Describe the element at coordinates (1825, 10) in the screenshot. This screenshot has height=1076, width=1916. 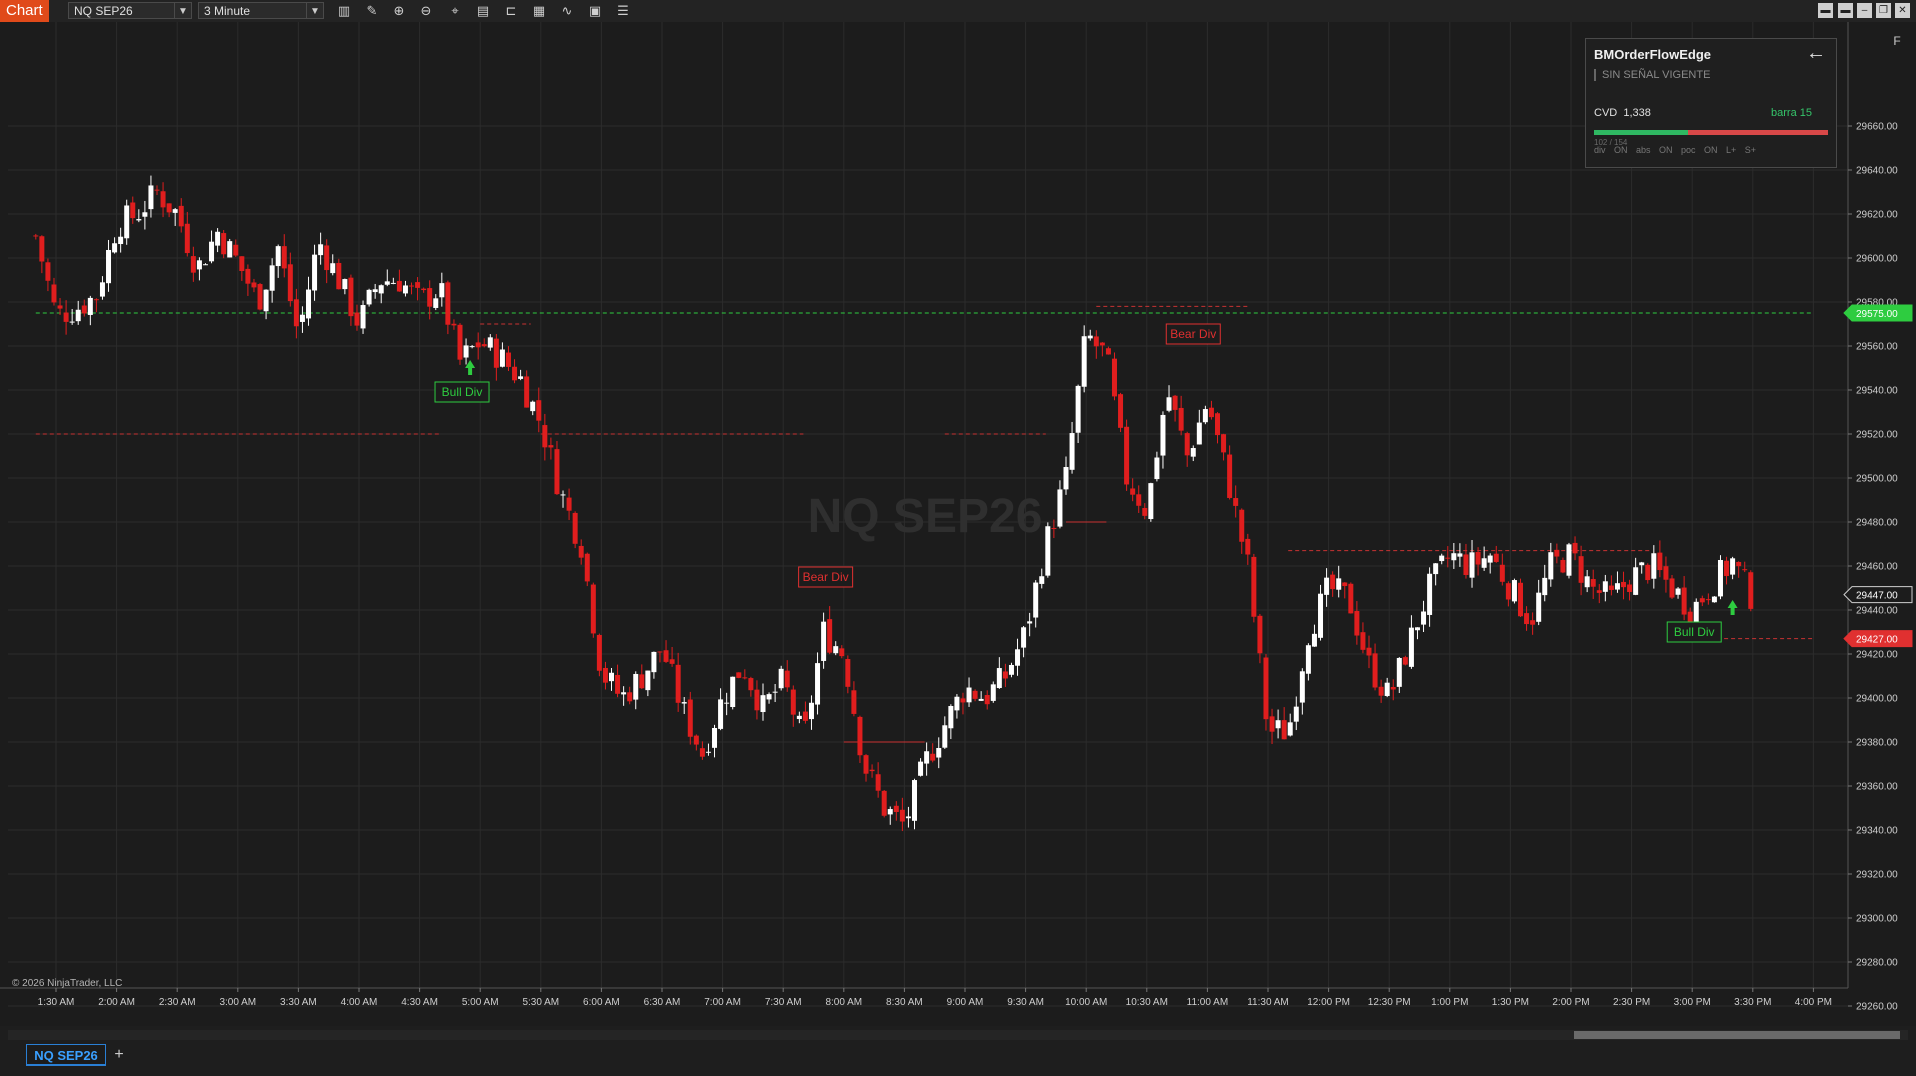
I see `tile-icon: ▬` at that location.